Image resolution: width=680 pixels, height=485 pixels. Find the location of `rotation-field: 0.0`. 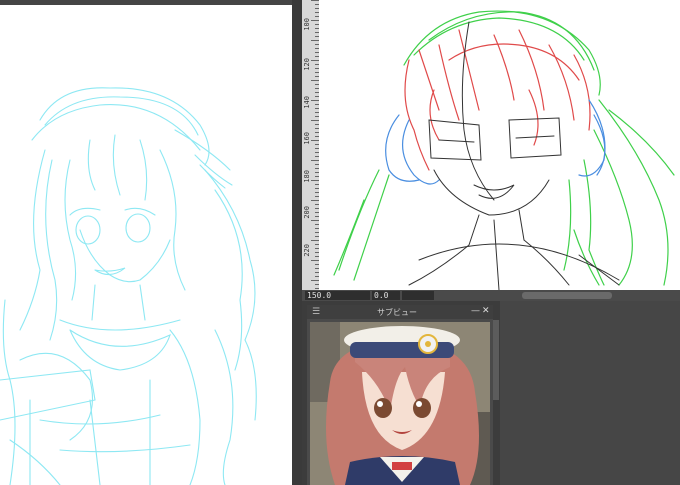

rotation-field: 0.0 is located at coordinates (386, 295).